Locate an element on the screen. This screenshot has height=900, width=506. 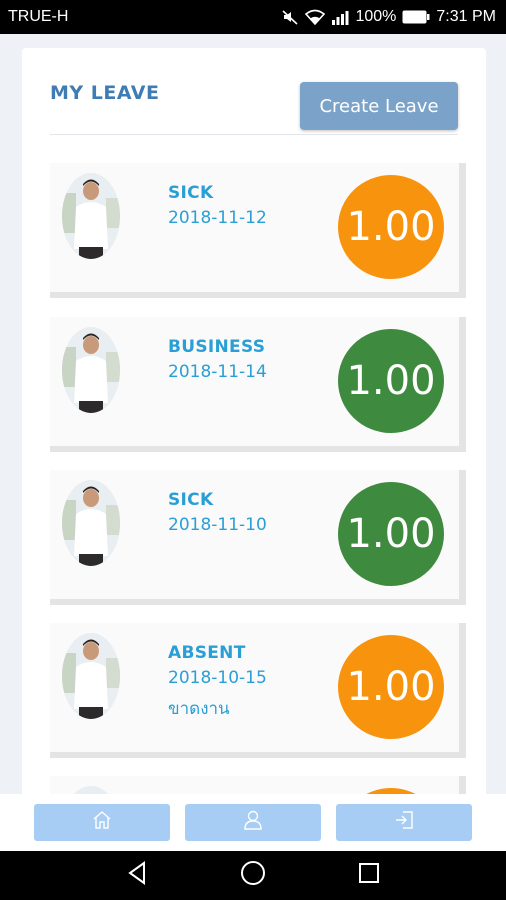
signal-icon is located at coordinates (340, 17).